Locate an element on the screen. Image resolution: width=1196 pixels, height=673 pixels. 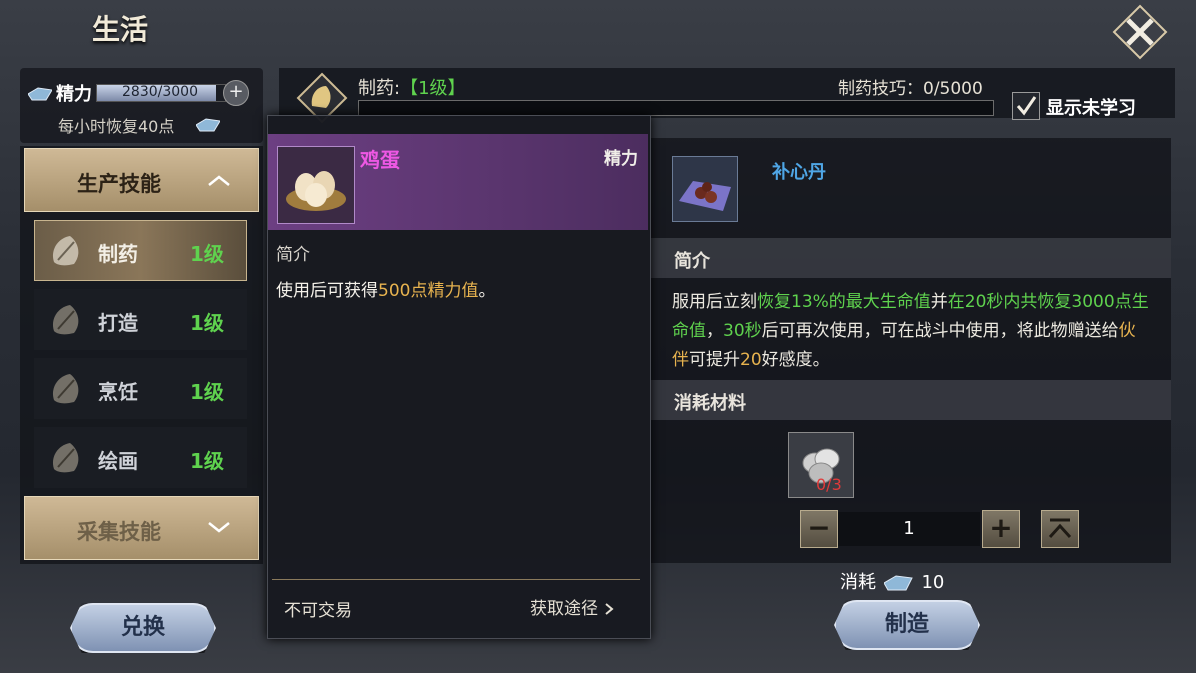
craft-cost: 消耗 10 is located at coordinates (892, 581).